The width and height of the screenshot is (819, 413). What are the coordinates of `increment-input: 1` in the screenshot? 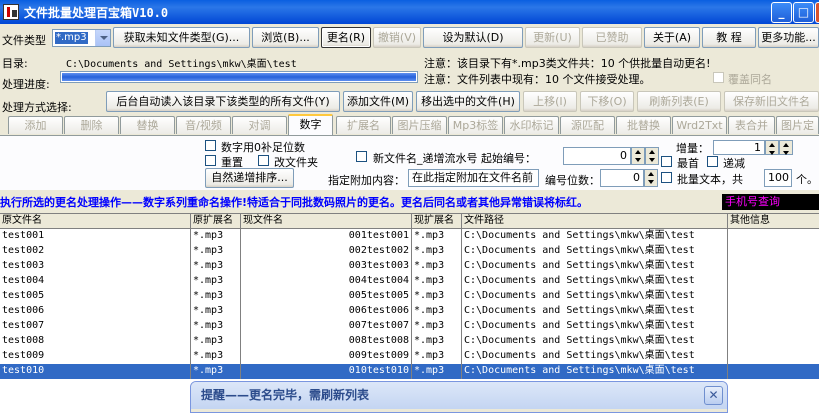 It's located at (739, 147).